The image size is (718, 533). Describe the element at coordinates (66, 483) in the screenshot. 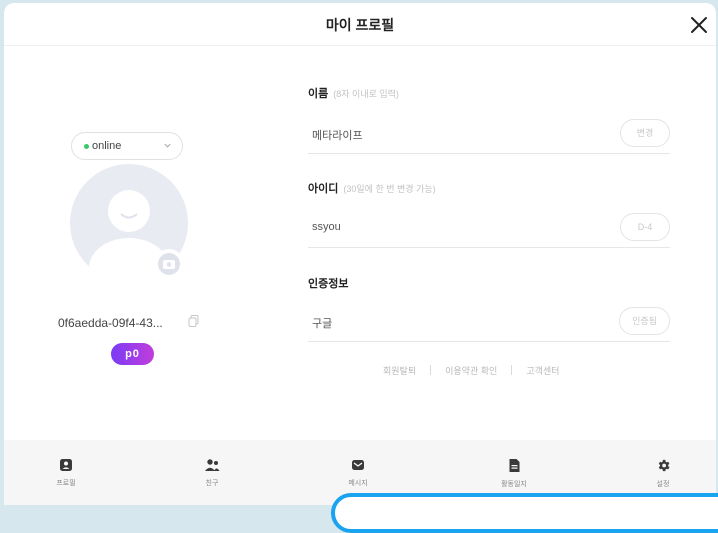

I see `nav-label-profile: 프로필` at that location.